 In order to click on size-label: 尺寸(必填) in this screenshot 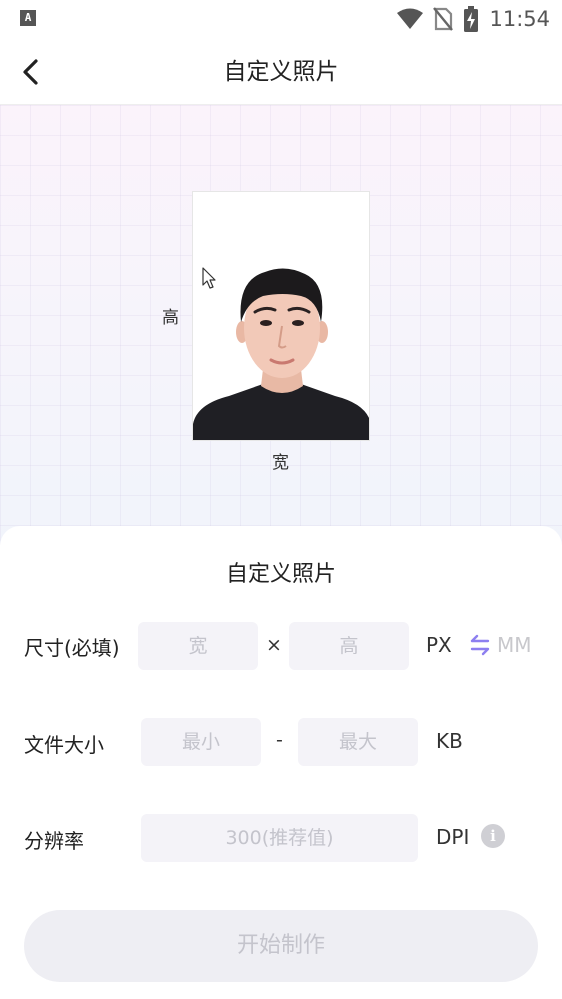, I will do `click(72, 648)`.